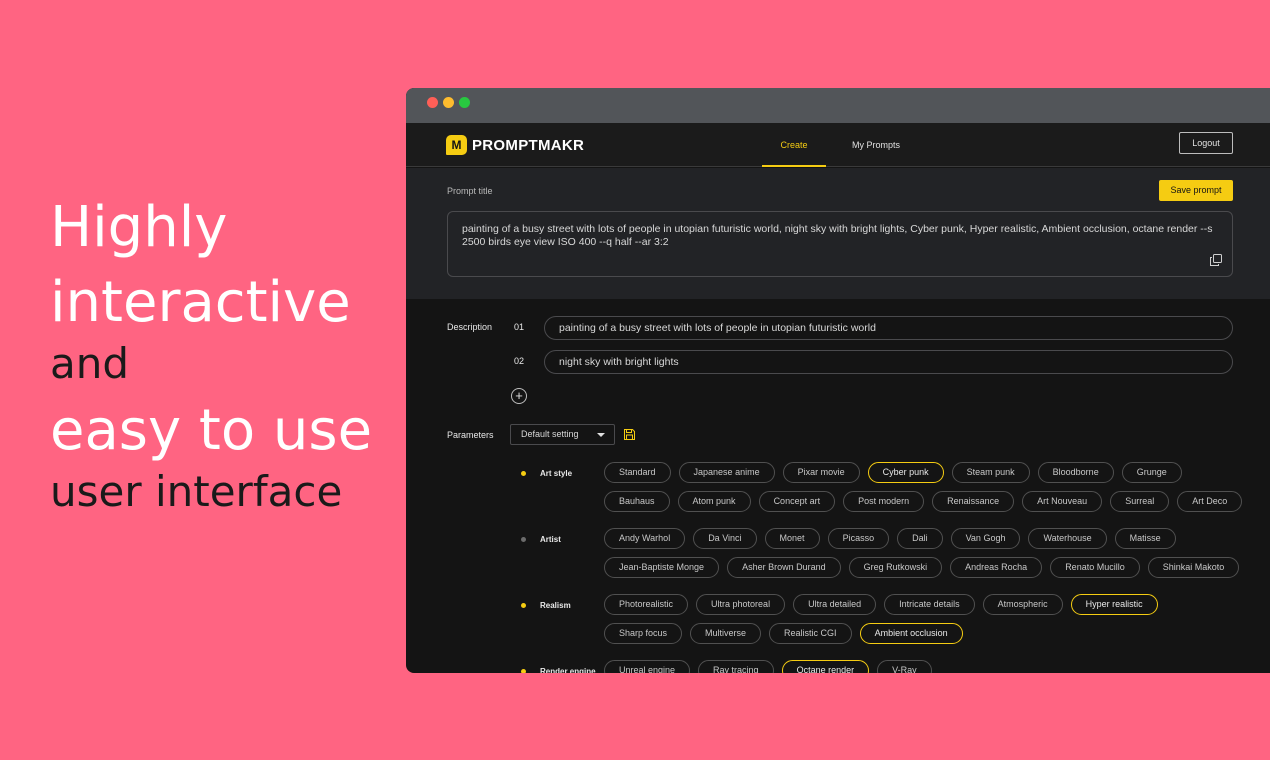 The image size is (1270, 760). Describe the element at coordinates (985, 538) in the screenshot. I see `parameter-chip: Van Gogh` at that location.